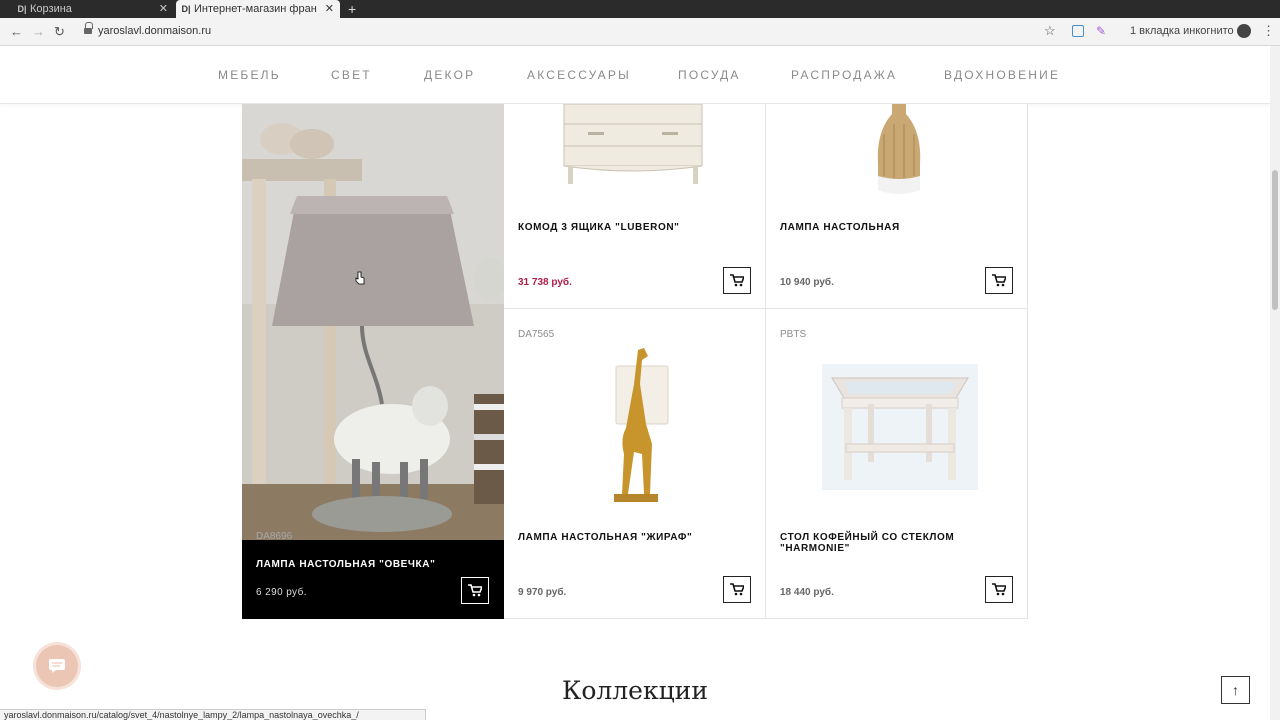 This screenshot has width=1280, height=720. Describe the element at coordinates (793, 334) in the screenshot. I see `product-sku: PBTS` at that location.